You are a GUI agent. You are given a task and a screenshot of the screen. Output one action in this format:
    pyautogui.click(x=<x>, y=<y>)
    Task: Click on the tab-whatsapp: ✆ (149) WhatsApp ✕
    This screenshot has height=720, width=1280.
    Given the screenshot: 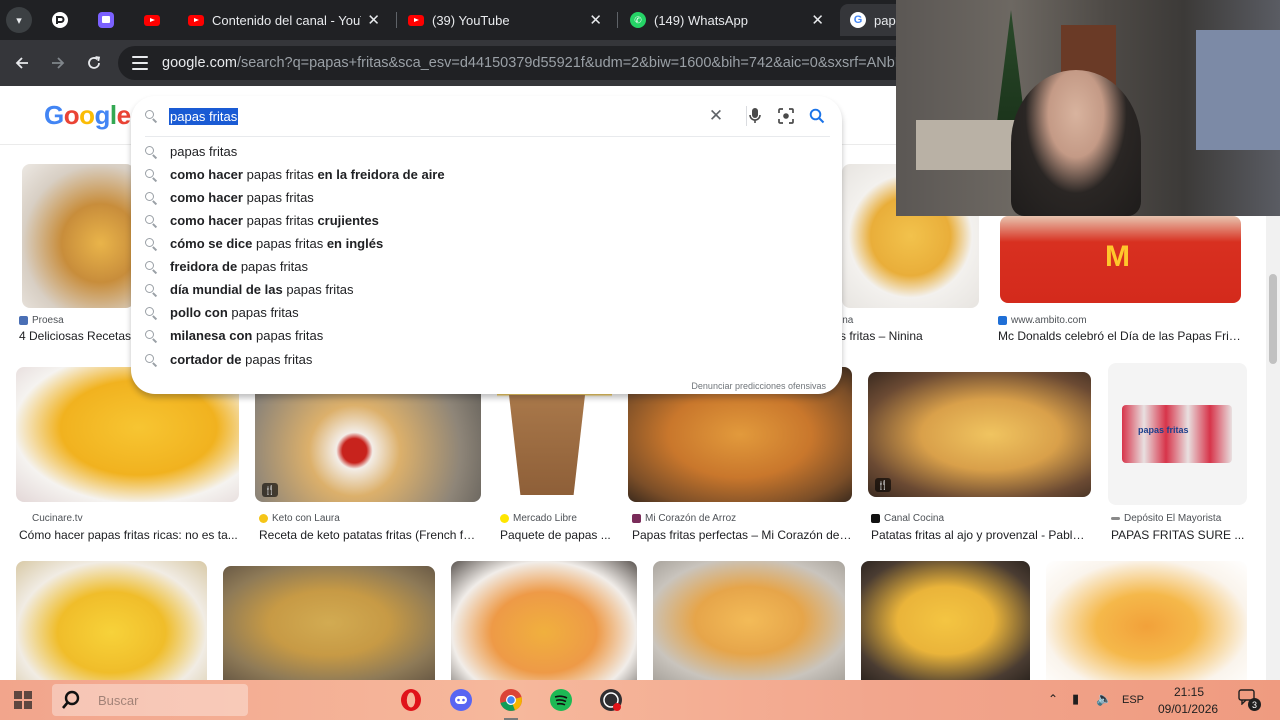 What is the action you would take?
    pyautogui.click(x=727, y=20)
    